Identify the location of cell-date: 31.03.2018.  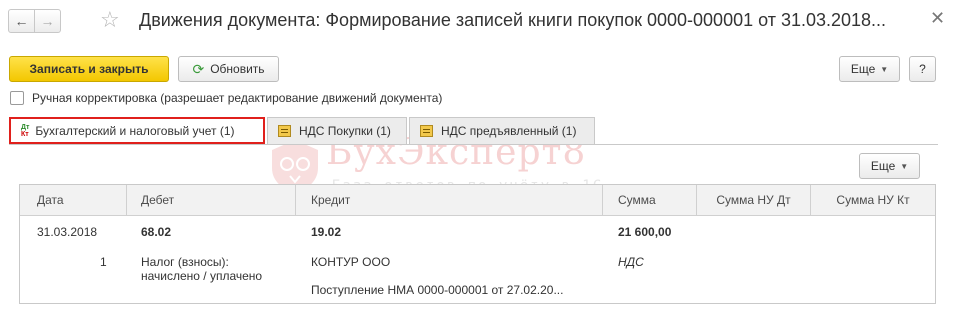
(67, 232).